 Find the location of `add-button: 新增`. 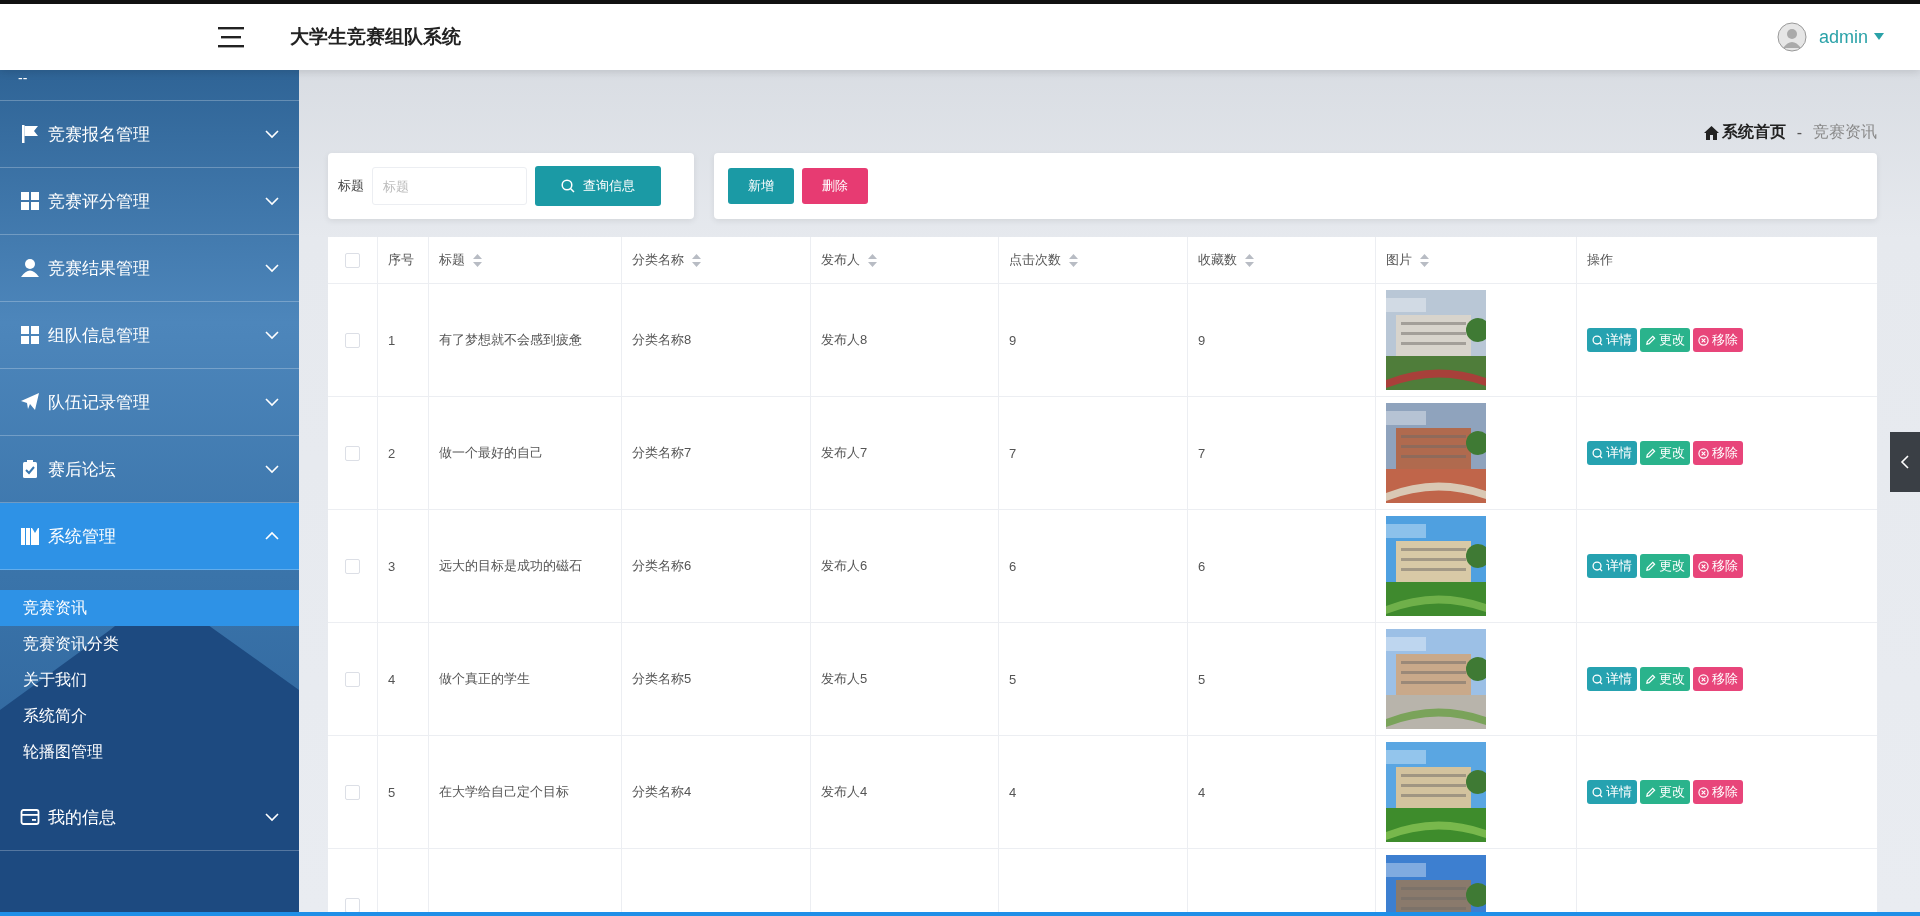

add-button: 新增 is located at coordinates (761, 186).